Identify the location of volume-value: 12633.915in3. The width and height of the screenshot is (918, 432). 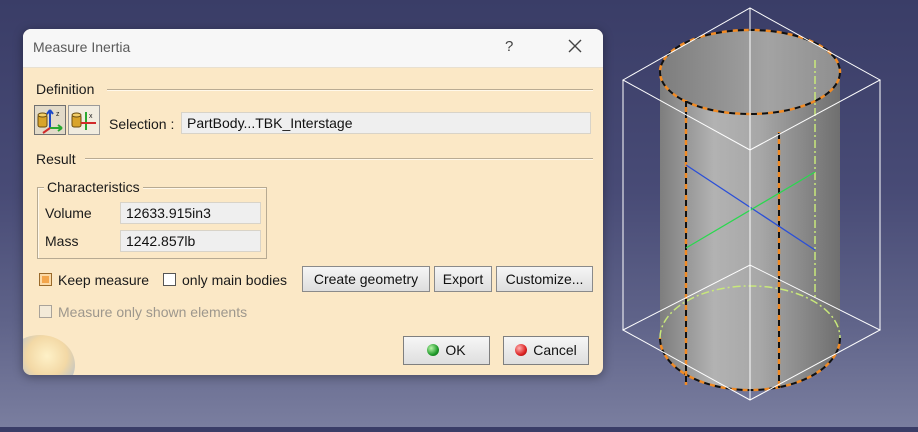
(190, 213).